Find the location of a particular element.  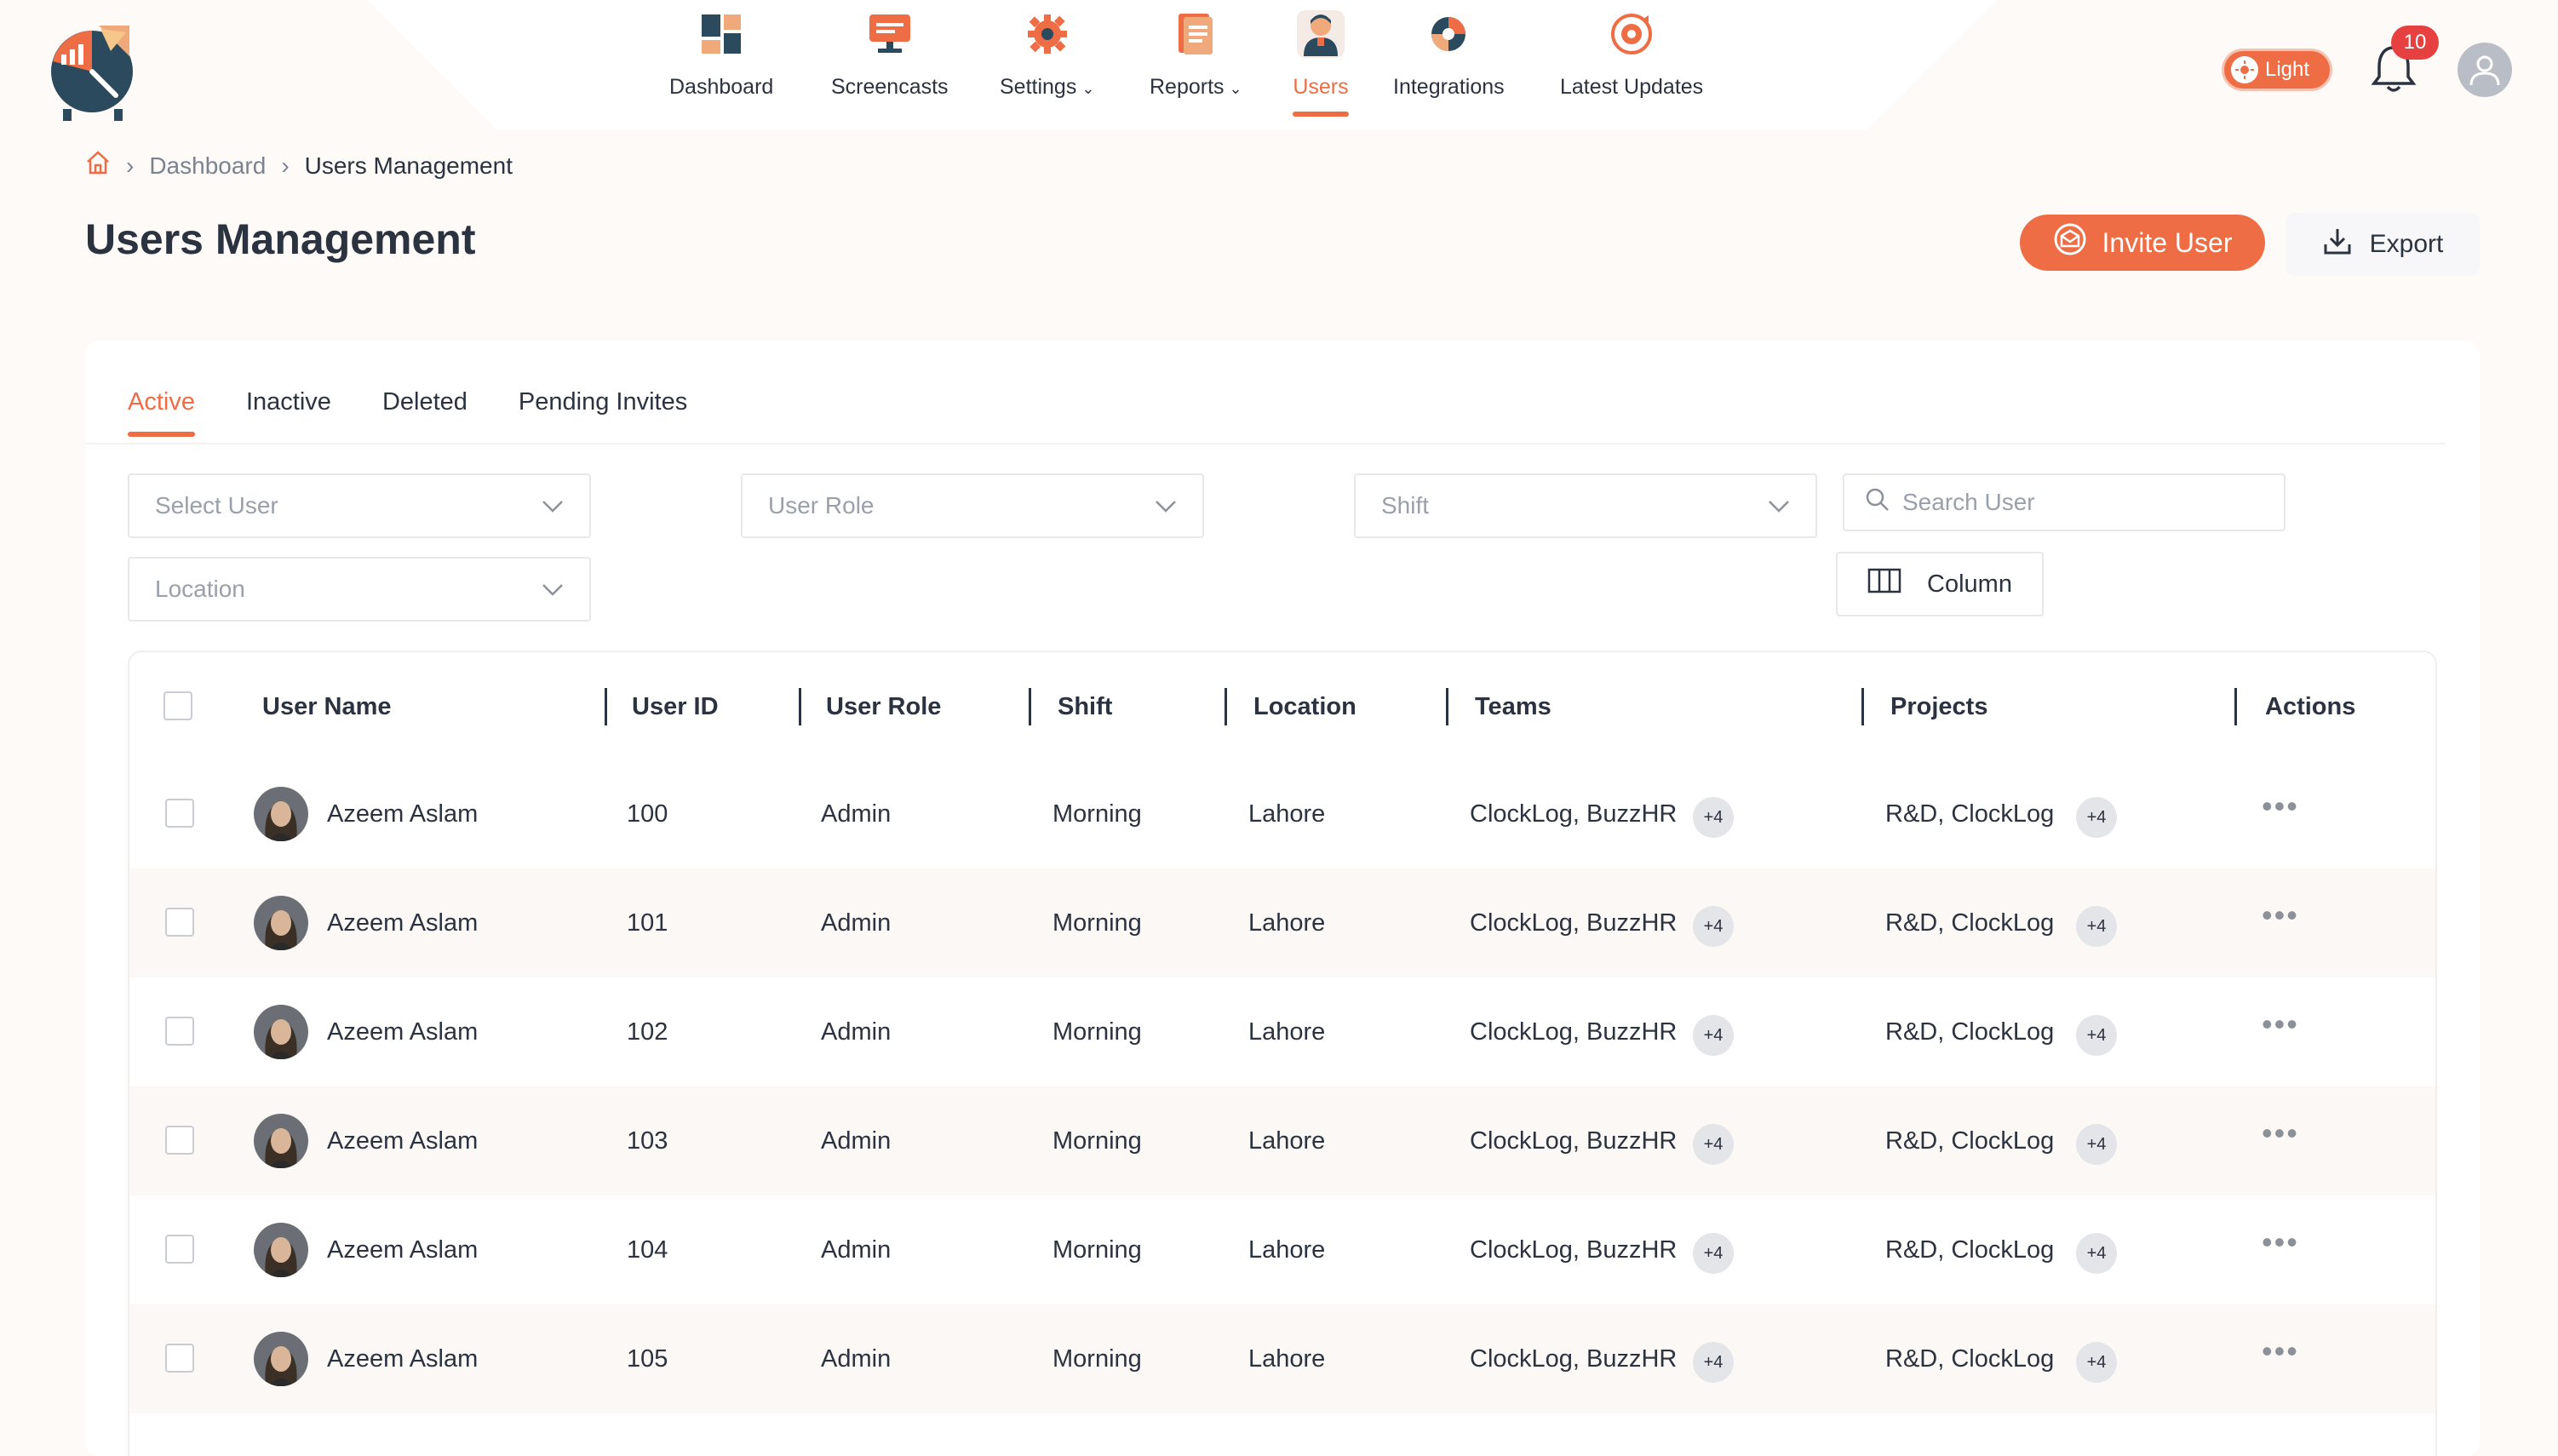

select-user-dropdown: Select User is located at coordinates (360, 506).